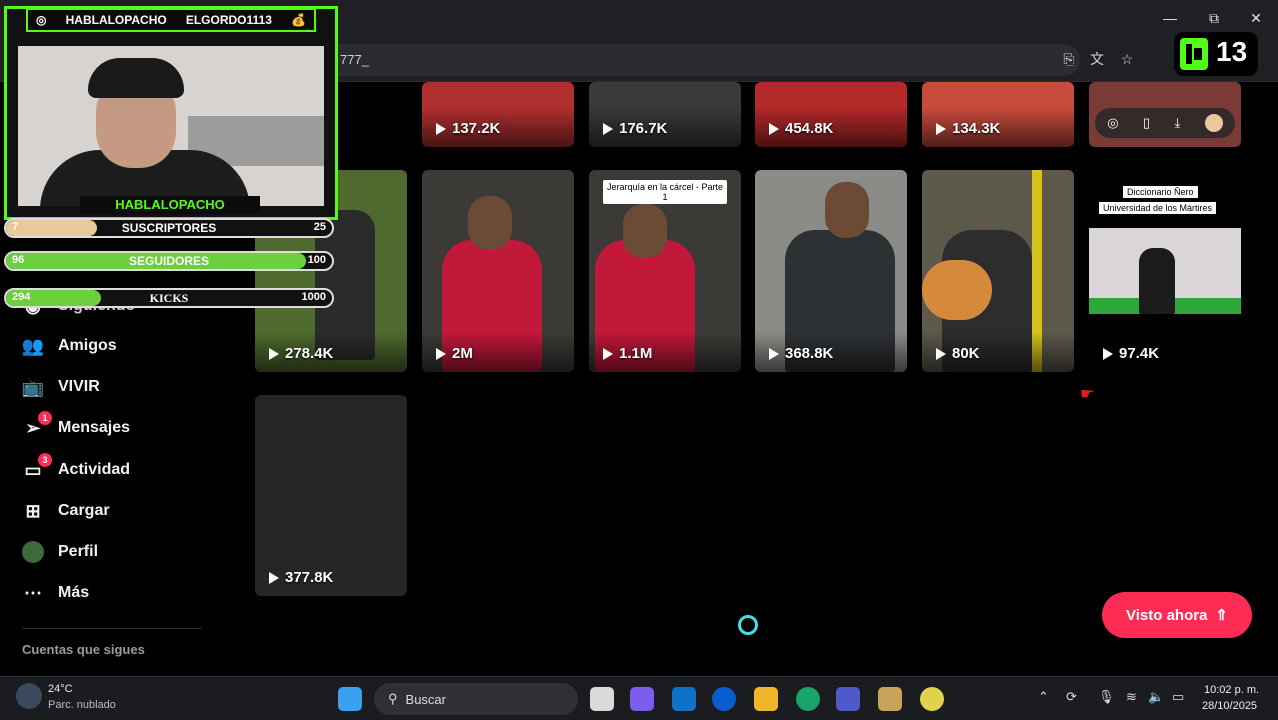 The image size is (1278, 720). Describe the element at coordinates (1194, 54) in the screenshot. I see `kick-logo-icon` at that location.